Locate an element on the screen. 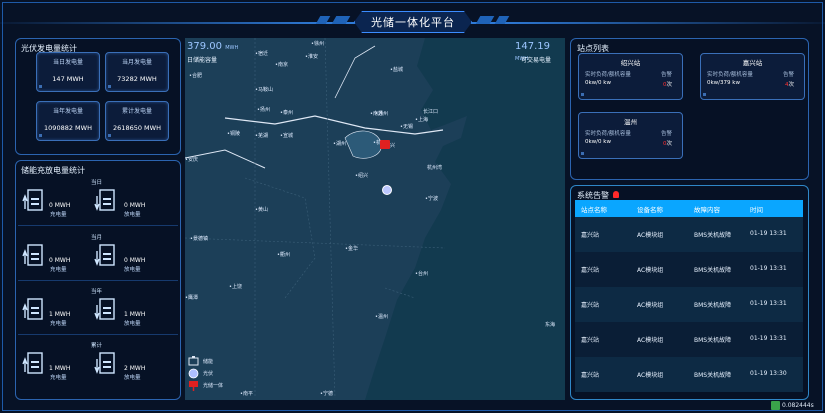 Image resolution: width=825 pixels, height=413 pixels. integrated-icon is located at coordinates (193, 386).